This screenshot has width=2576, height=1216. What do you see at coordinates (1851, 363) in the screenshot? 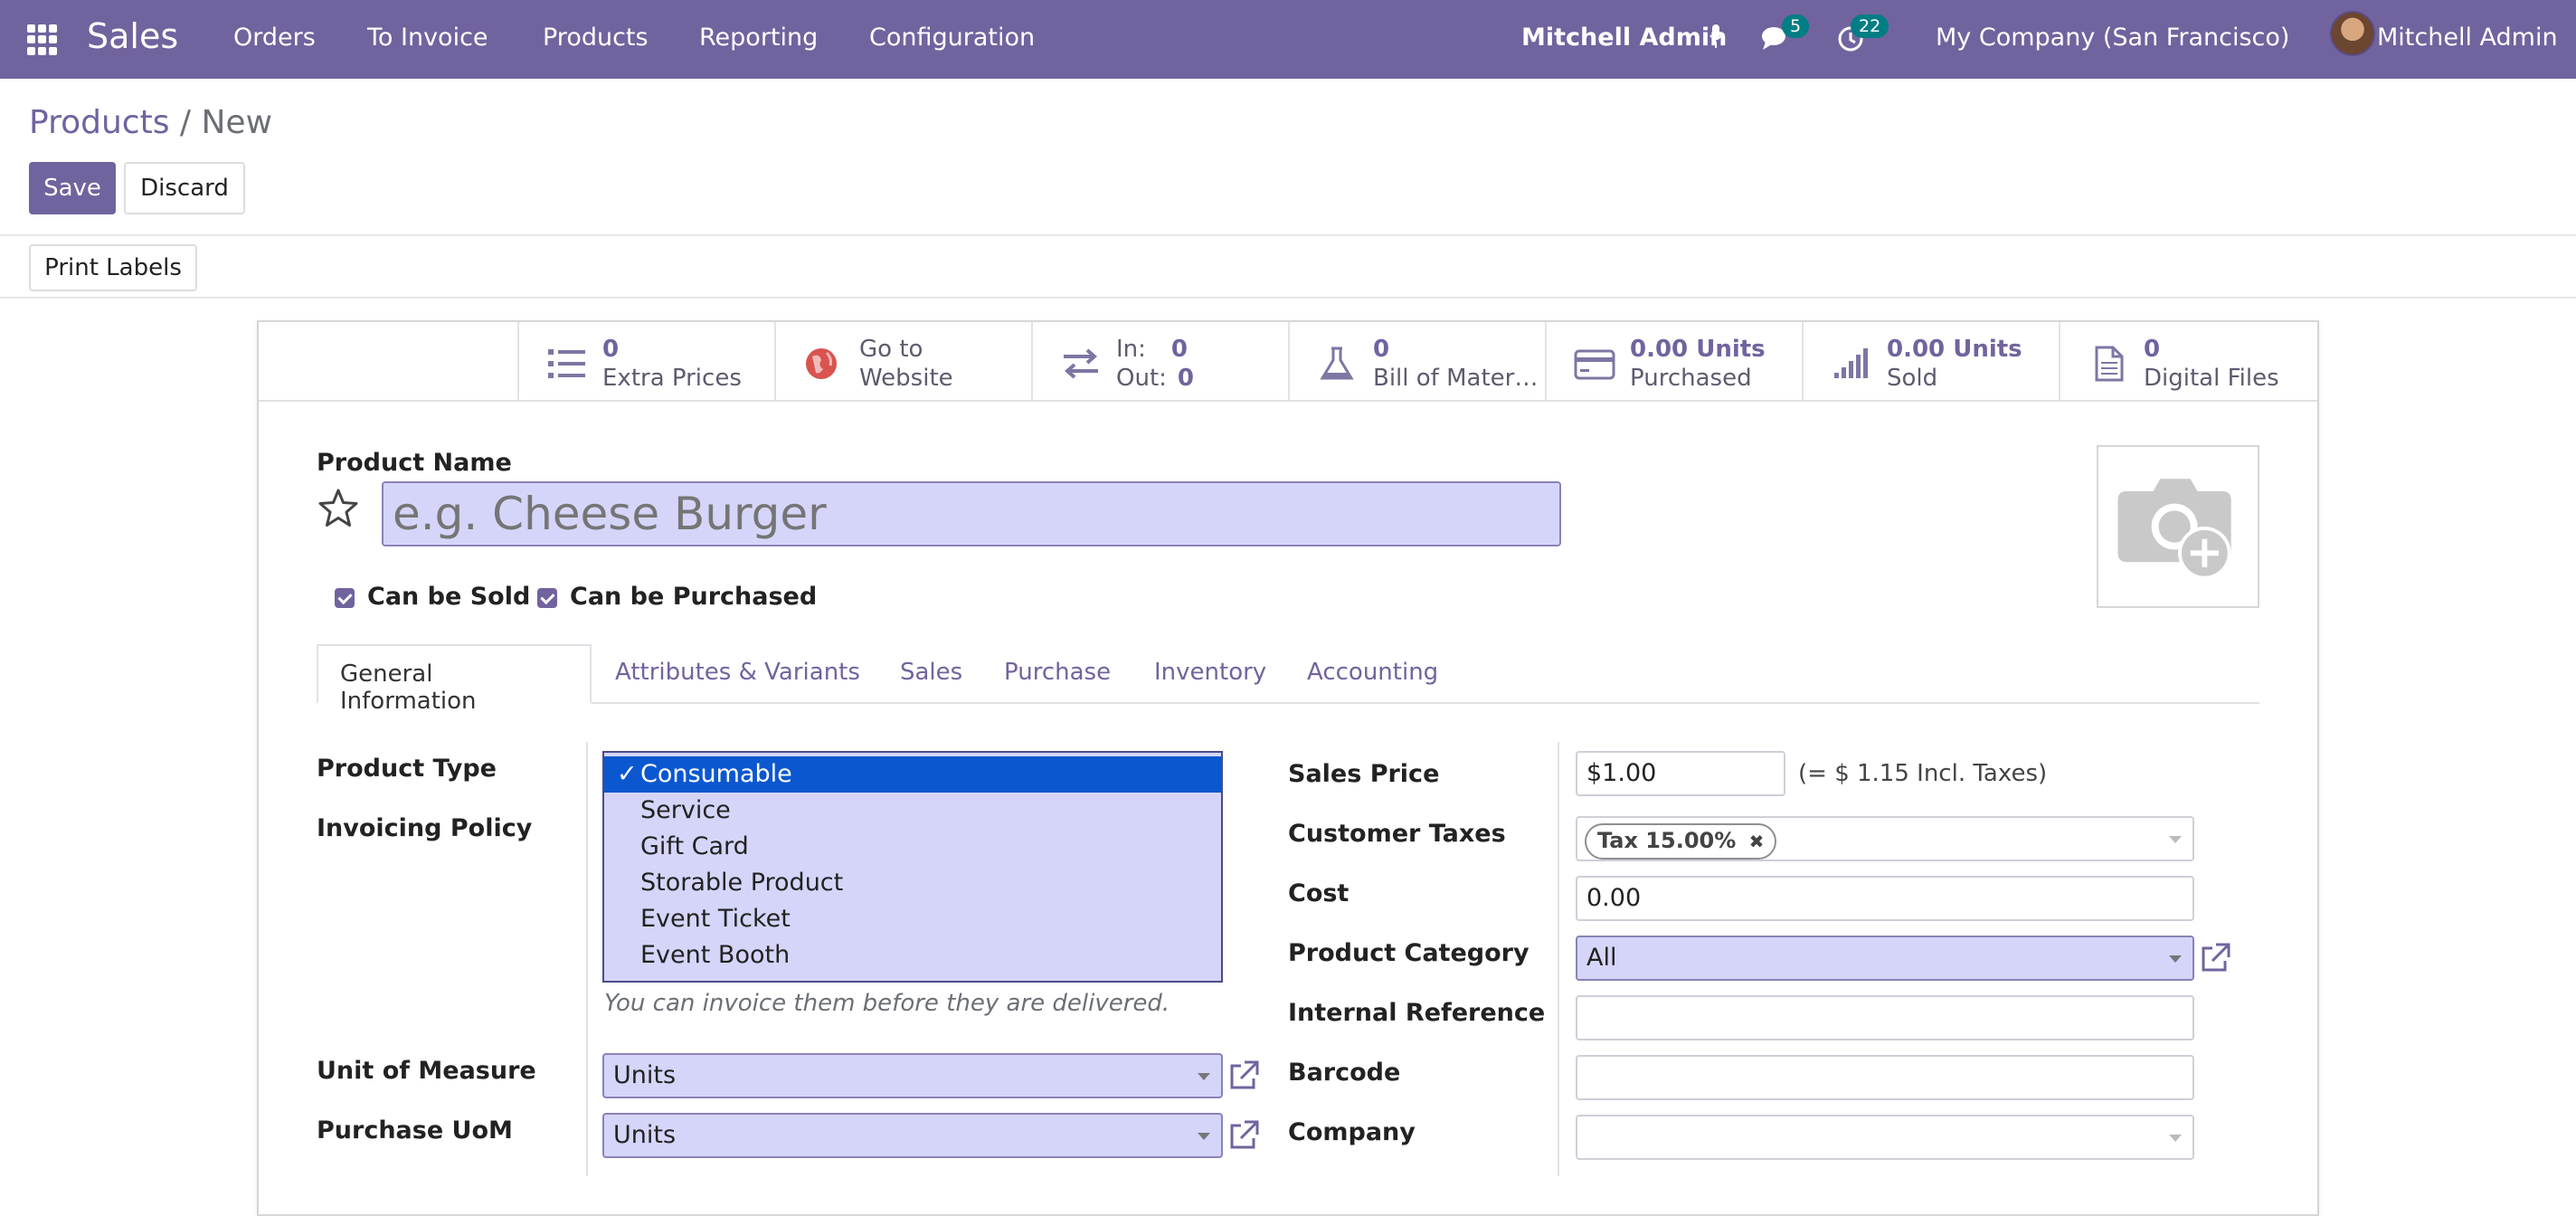
I see `signal-bars-icon` at bounding box center [1851, 363].